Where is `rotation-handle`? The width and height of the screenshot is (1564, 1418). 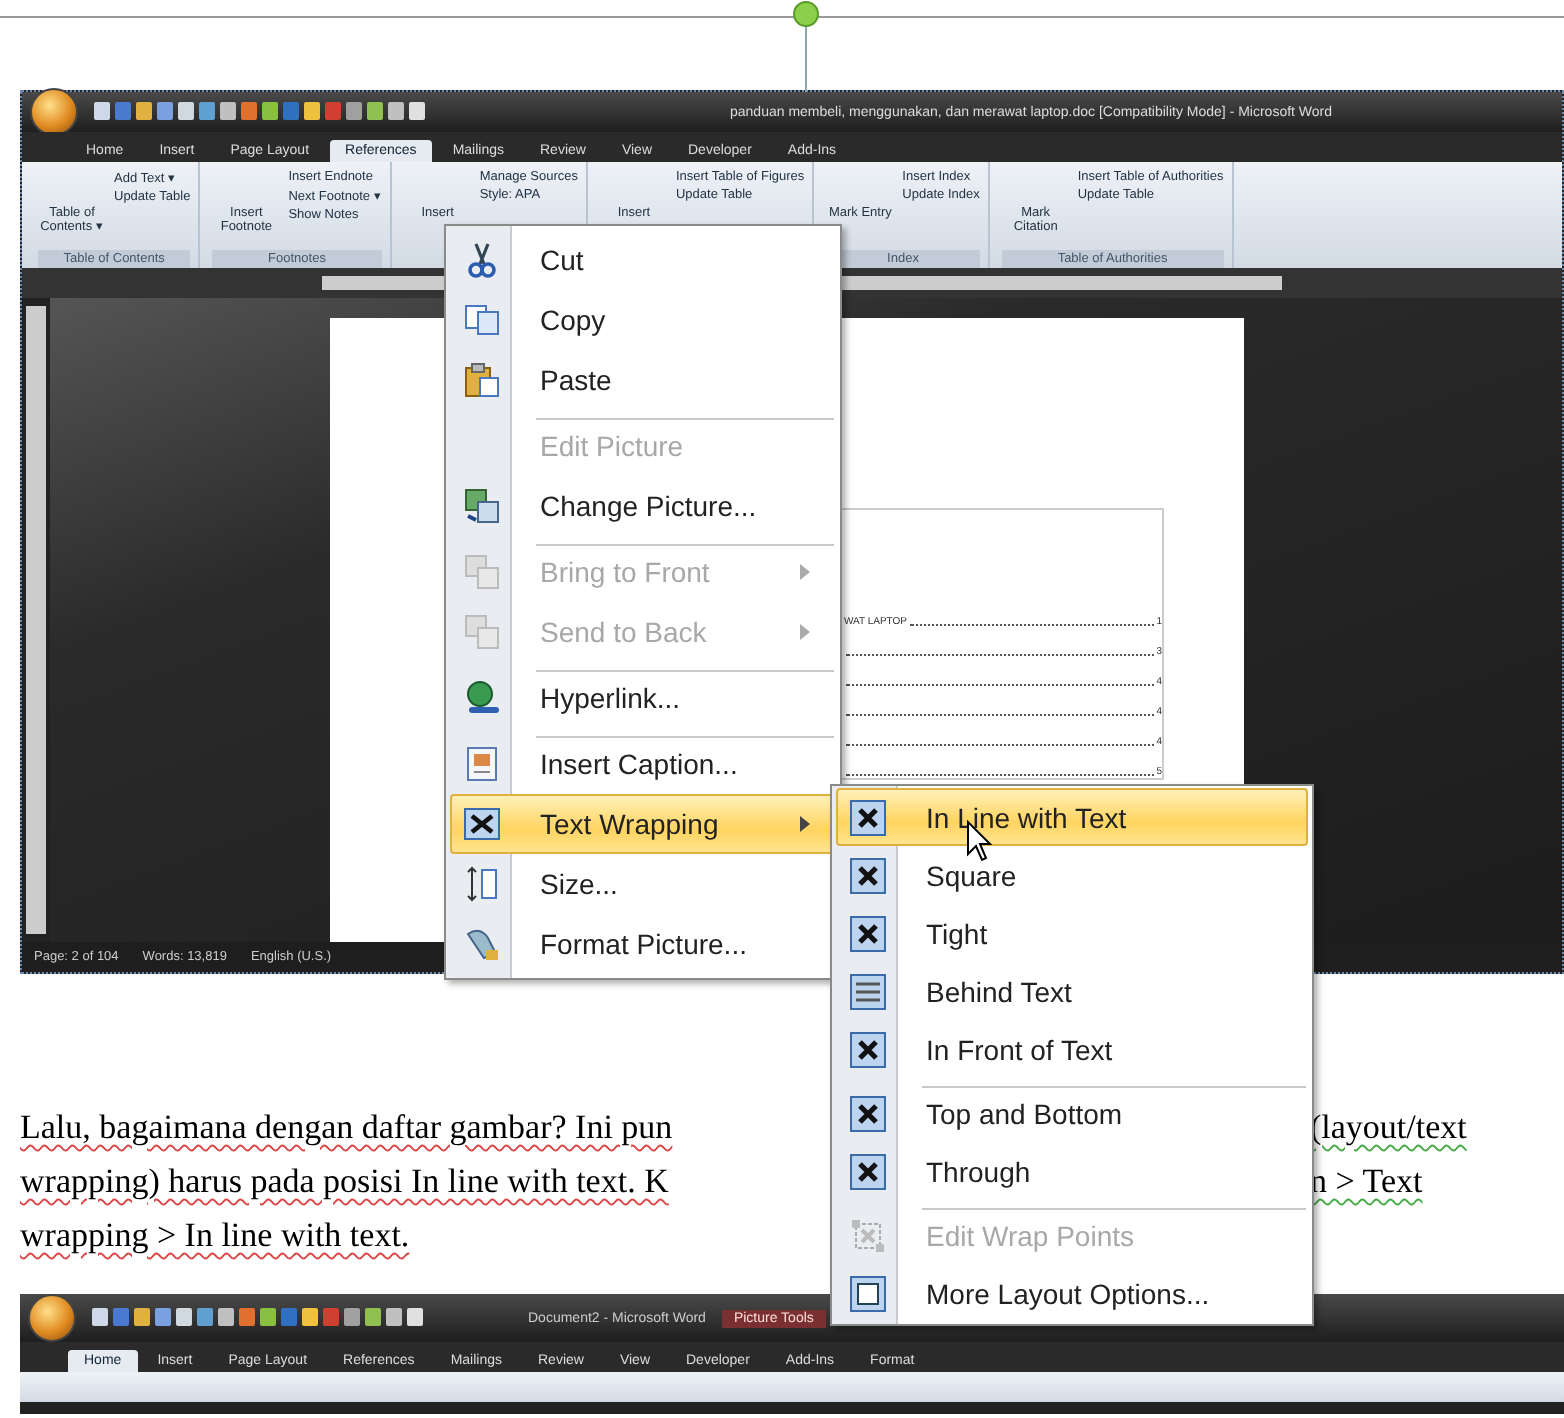 rotation-handle is located at coordinates (806, 46).